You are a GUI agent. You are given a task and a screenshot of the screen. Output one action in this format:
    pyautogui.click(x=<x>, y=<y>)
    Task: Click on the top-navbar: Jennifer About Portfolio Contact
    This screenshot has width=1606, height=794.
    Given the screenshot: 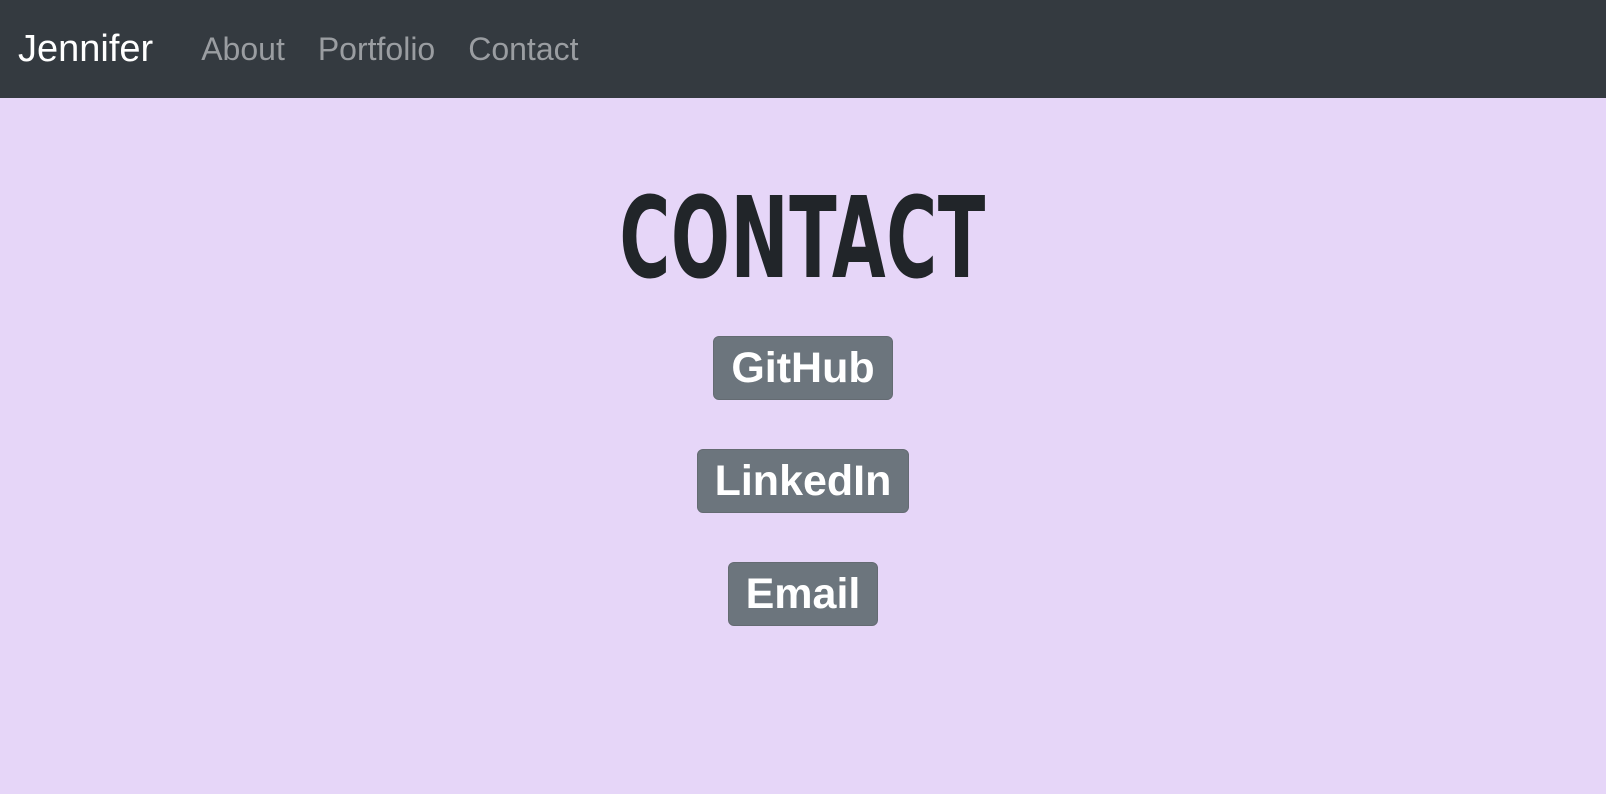 What is the action you would take?
    pyautogui.click(x=803, y=49)
    